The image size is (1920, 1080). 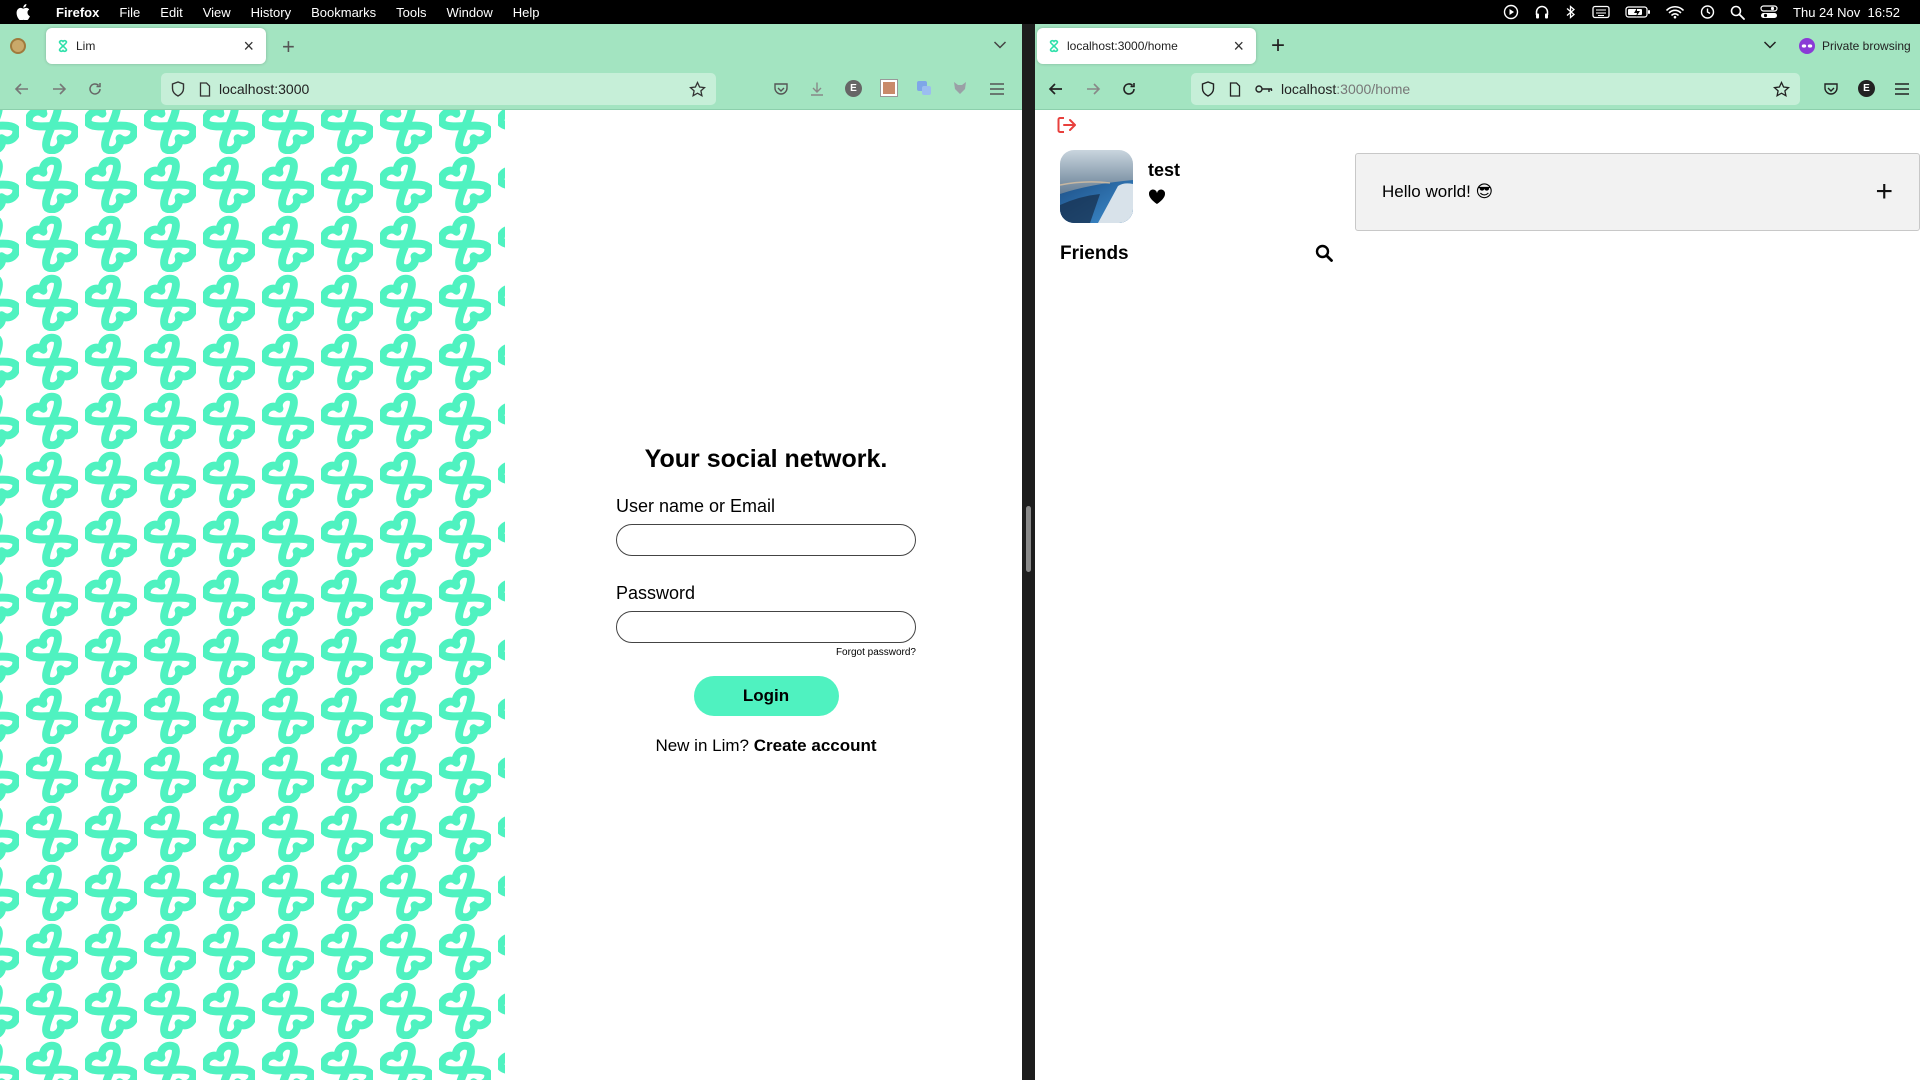 I want to click on login-button: Login, so click(x=766, y=696).